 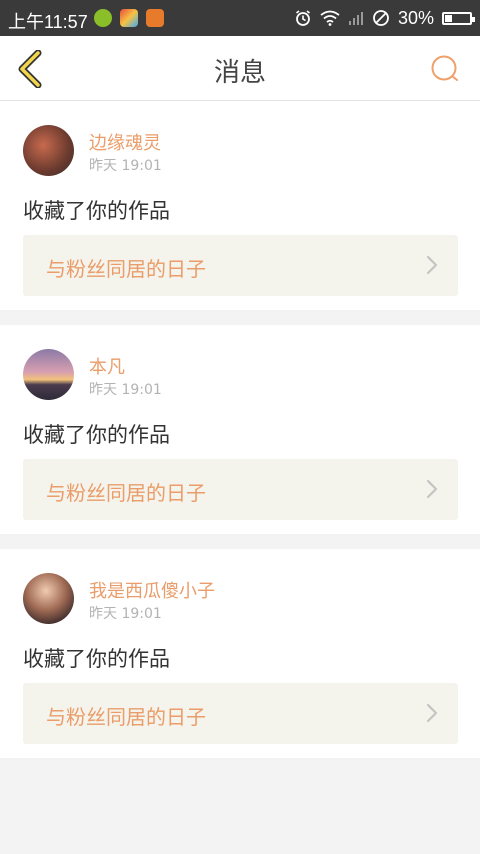 What do you see at coordinates (355, 18) in the screenshot?
I see `signal-icon` at bounding box center [355, 18].